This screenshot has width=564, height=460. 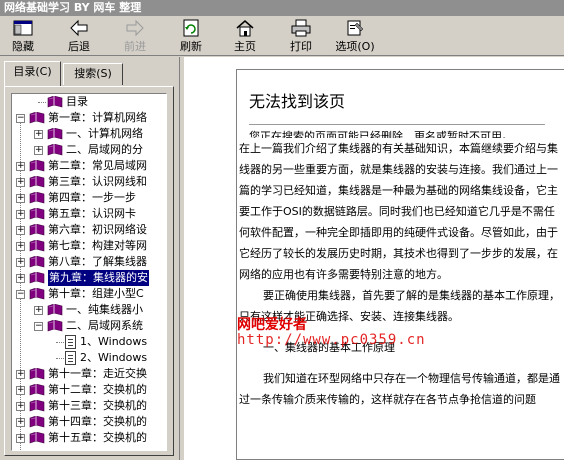 What do you see at coordinates (97, 245) in the screenshot?
I see `tree-item-label: 第七章：构建对等网` at bounding box center [97, 245].